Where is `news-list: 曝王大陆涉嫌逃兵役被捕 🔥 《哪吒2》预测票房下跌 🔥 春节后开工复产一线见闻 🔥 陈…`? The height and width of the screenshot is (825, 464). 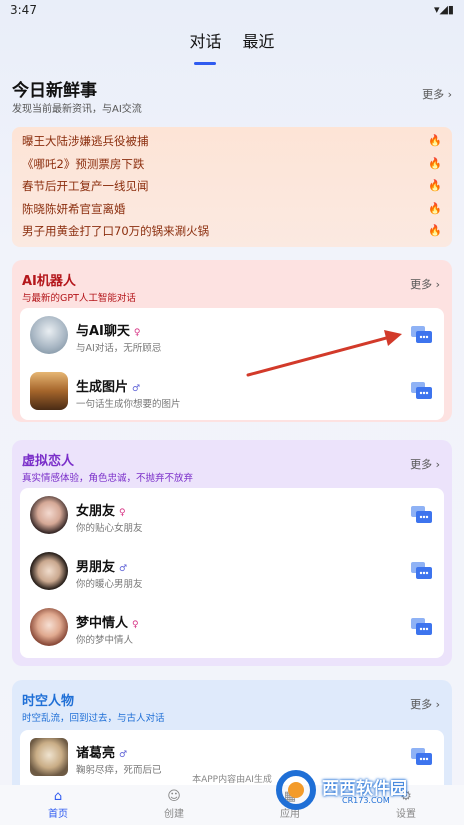
news-list: 曝王大陆涉嫌逃兵役被捕 🔥 《哪吒2》预测票房下跌 🔥 春节后开工复产一线见闻 🔥 陈… is located at coordinates (232, 187).